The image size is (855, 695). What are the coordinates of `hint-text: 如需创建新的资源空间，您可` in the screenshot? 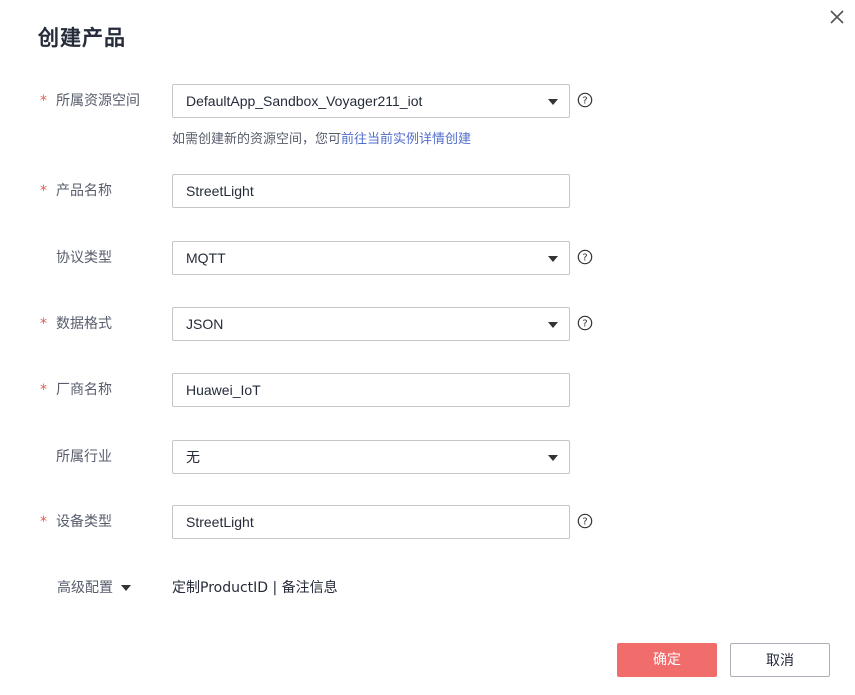 It's located at (257, 139).